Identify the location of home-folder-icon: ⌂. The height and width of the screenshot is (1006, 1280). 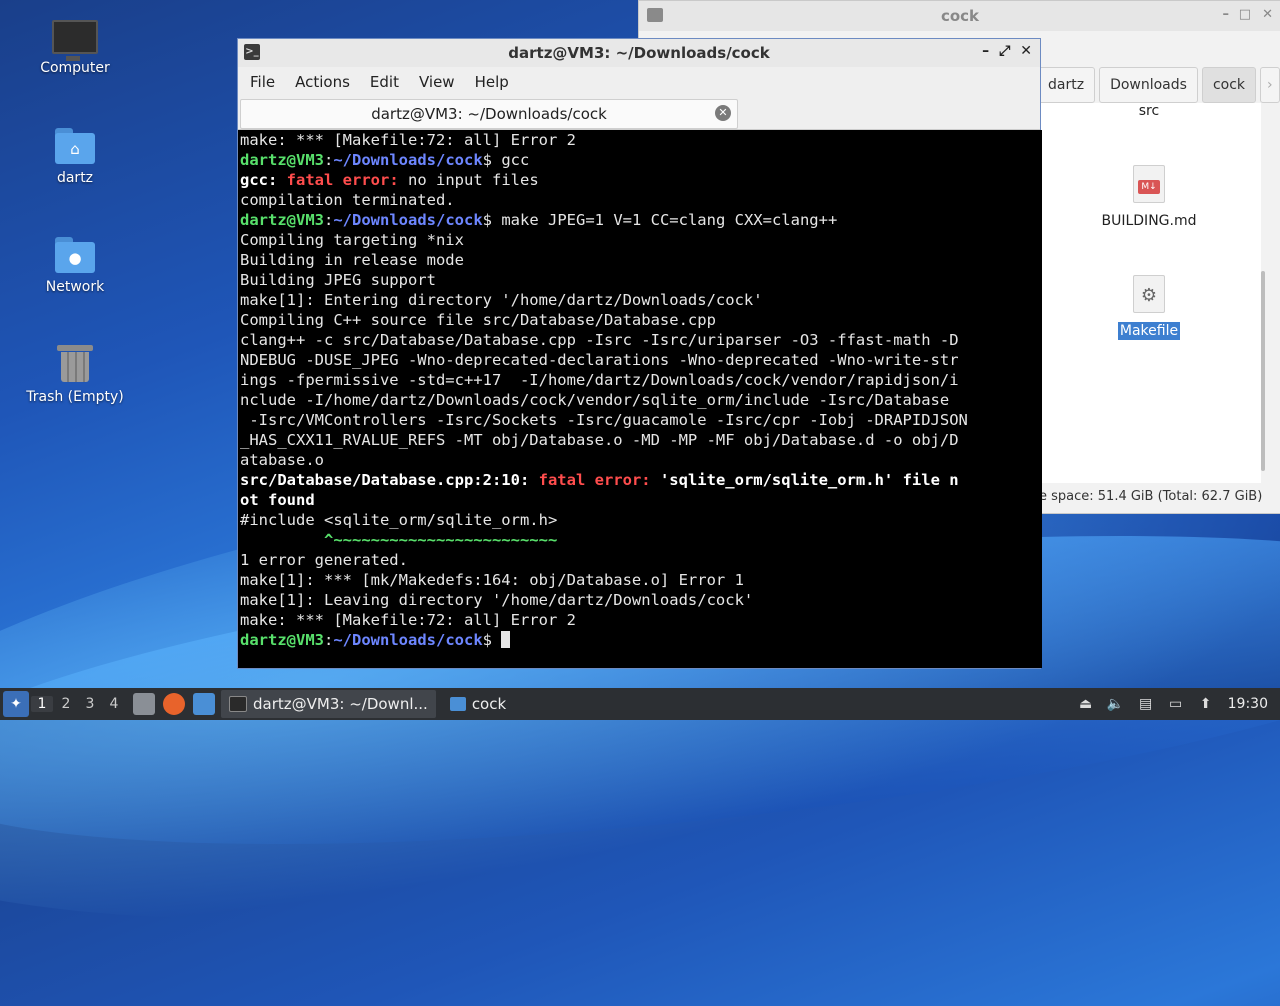
(75, 146).